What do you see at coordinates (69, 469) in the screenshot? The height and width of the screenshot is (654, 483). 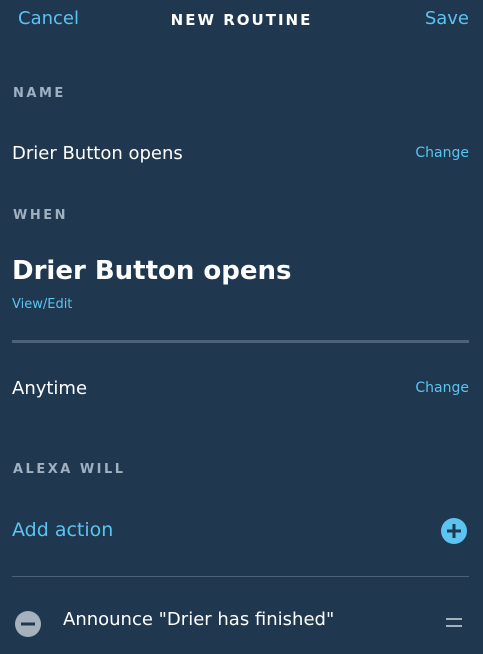 I see `alexa-will-section-label: ALEXA WILL` at bounding box center [69, 469].